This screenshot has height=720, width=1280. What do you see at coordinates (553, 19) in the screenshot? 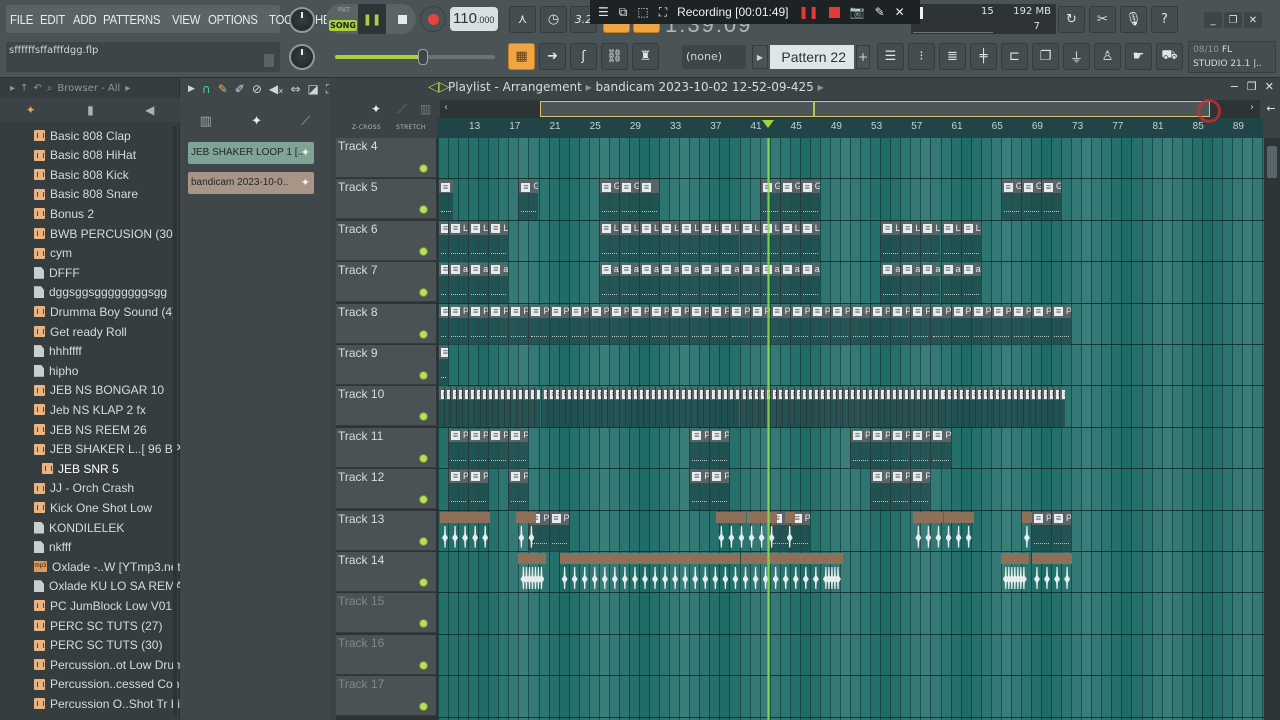
I see `wait-for-input-button: ◷` at bounding box center [553, 19].